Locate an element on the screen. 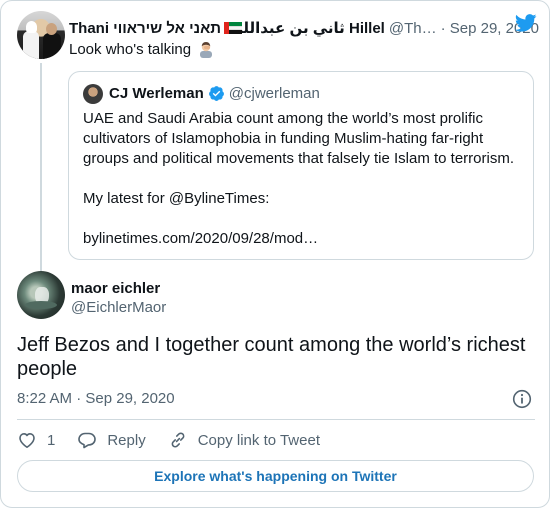 The image size is (550, 508). quoted-tweet-header: CJ Werleman @cjwerleman is located at coordinates (214, 93).